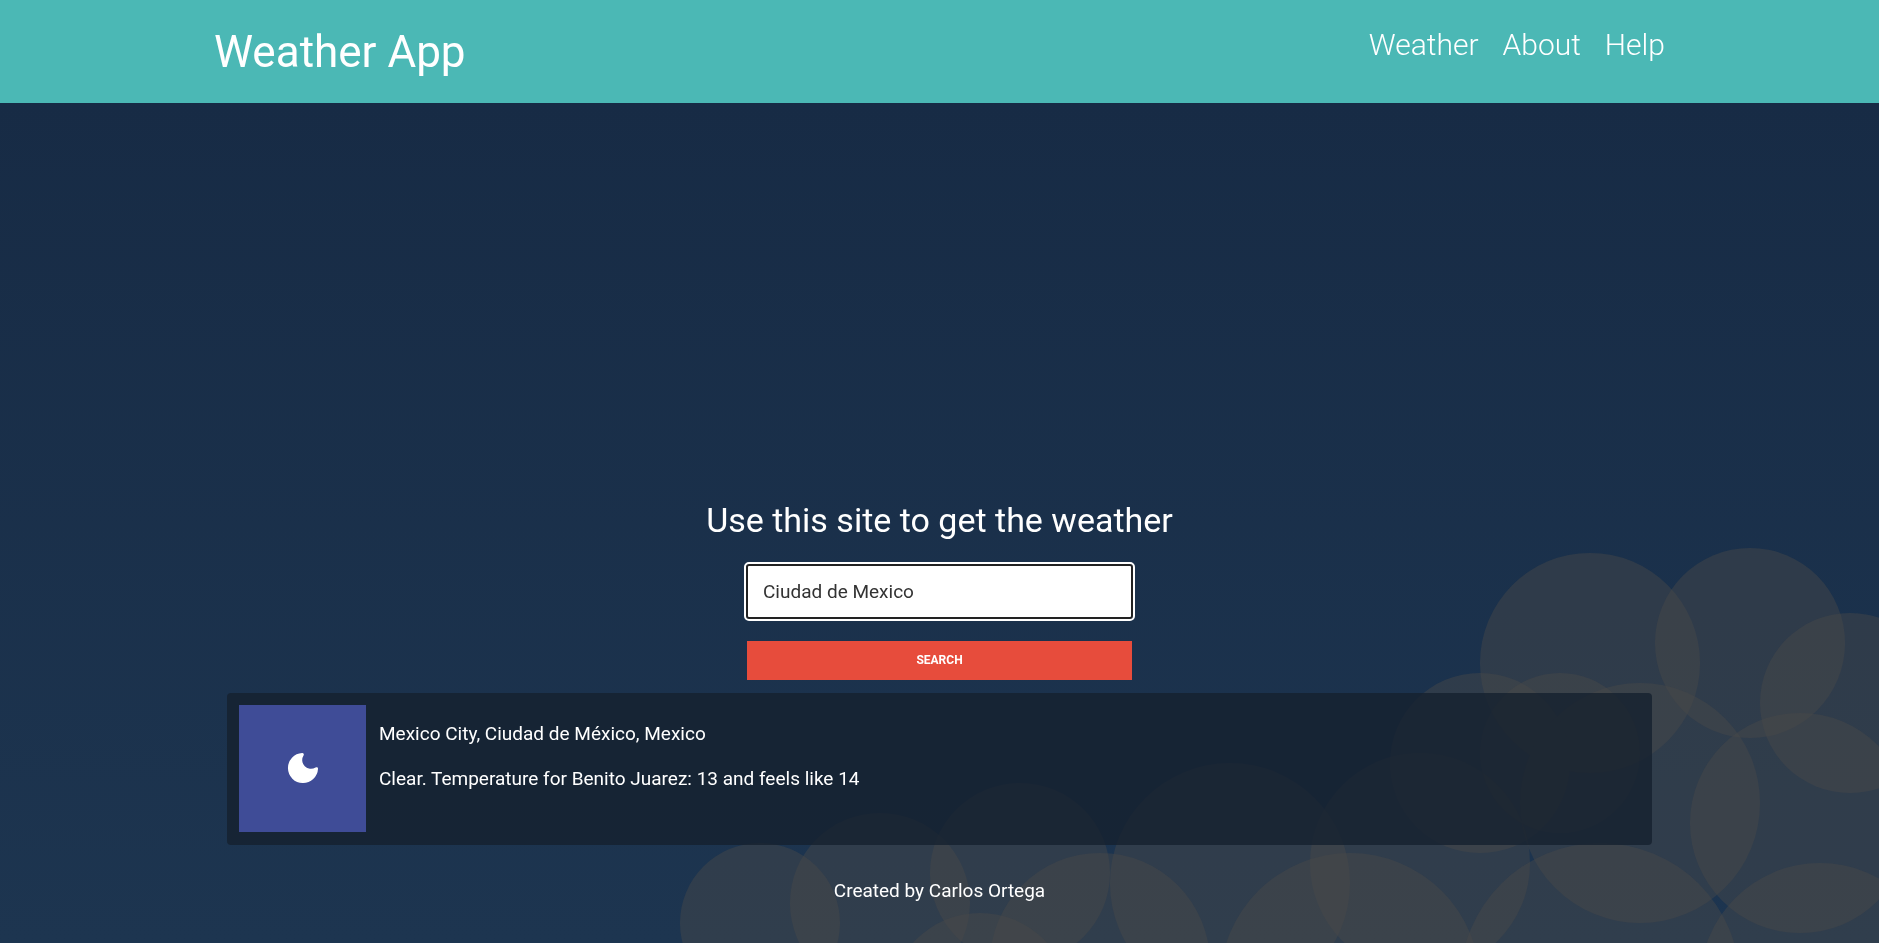 Image resolution: width=1879 pixels, height=944 pixels. What do you see at coordinates (619, 779) in the screenshot?
I see `forecast-text: Clear. Temperature for Benito Juarez: 13 and feels like 14` at bounding box center [619, 779].